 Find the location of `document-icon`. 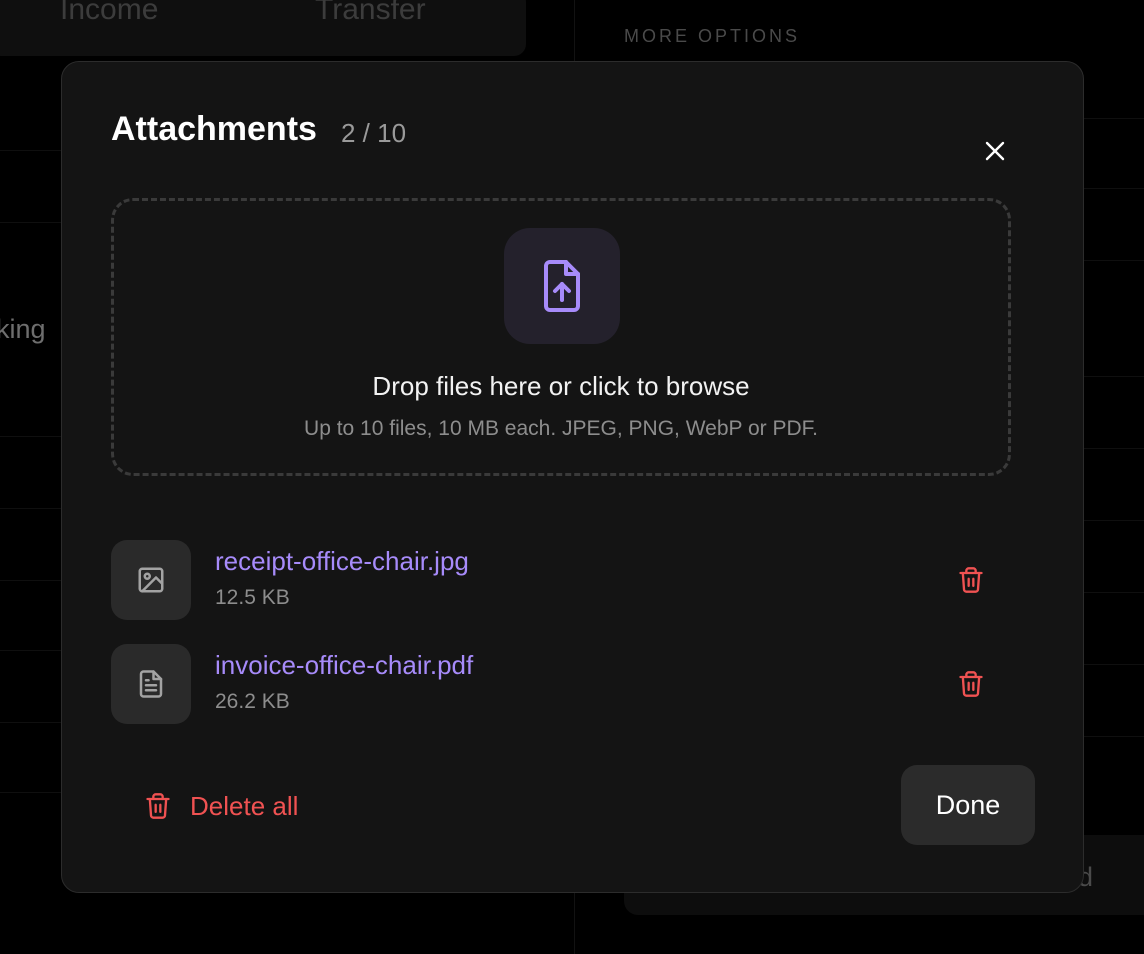

document-icon is located at coordinates (151, 684).